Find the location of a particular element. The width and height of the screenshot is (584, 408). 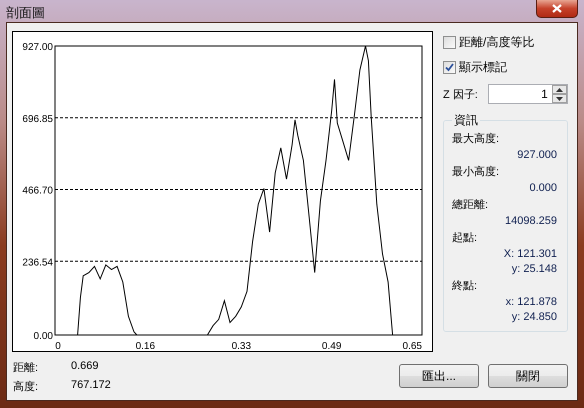

x-tick-label: 0.65 is located at coordinates (412, 345).